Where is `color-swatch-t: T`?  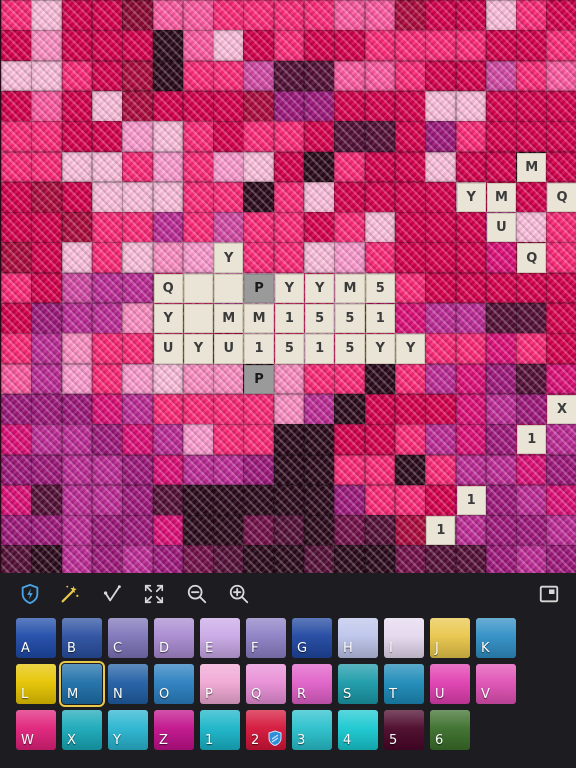 color-swatch-t: T is located at coordinates (404, 684).